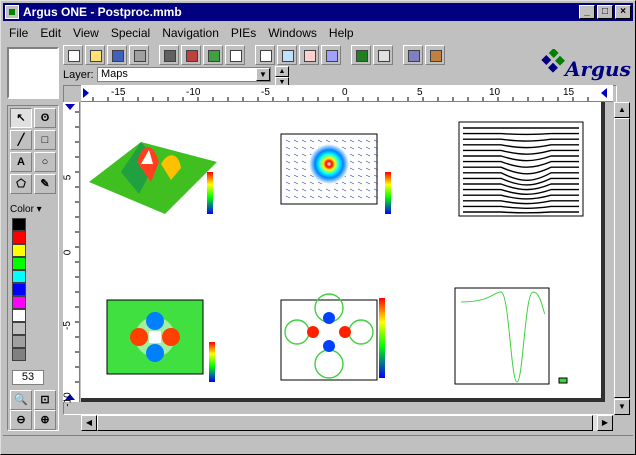 The image size is (636, 455). What do you see at coordinates (114, 74) in the screenshot?
I see `layer-select-value: Maps` at bounding box center [114, 74].